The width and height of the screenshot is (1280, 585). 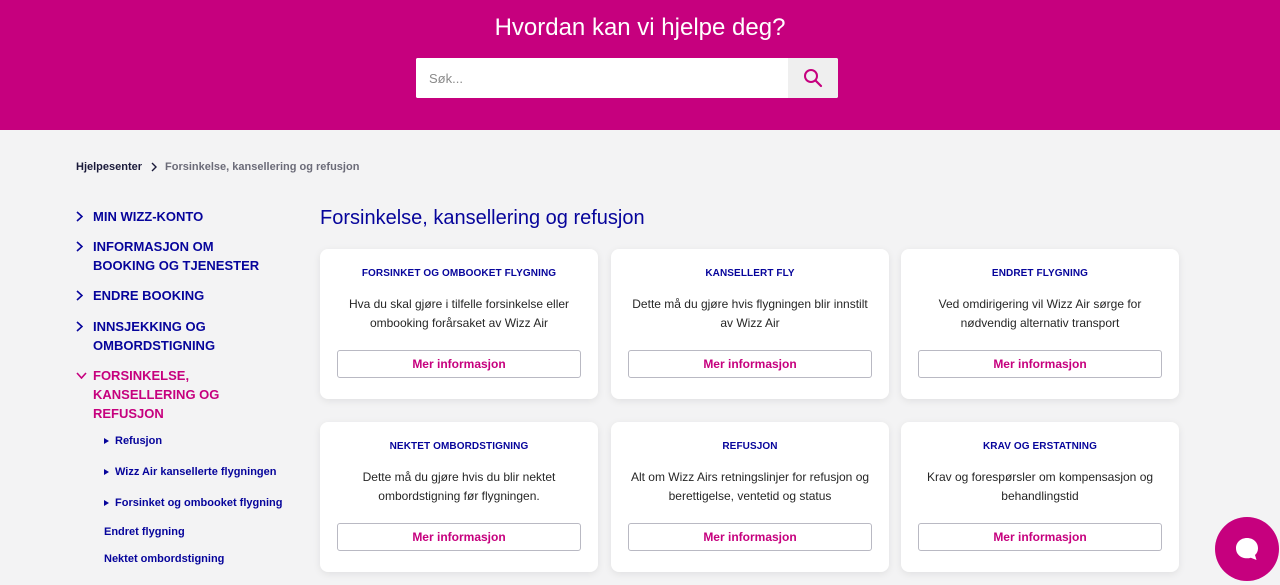 I want to click on sidebar-subitem-changed: Endret flygning, so click(x=144, y=532).